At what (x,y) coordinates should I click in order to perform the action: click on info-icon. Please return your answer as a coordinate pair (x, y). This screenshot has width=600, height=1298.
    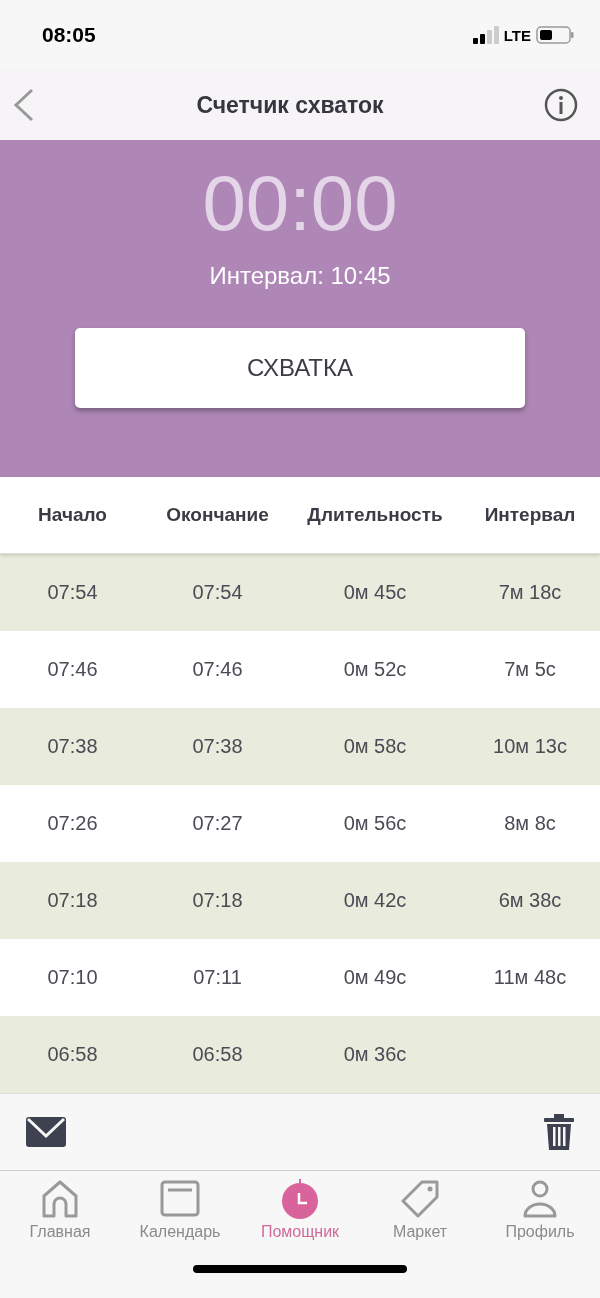
    Looking at the image, I should click on (561, 105).